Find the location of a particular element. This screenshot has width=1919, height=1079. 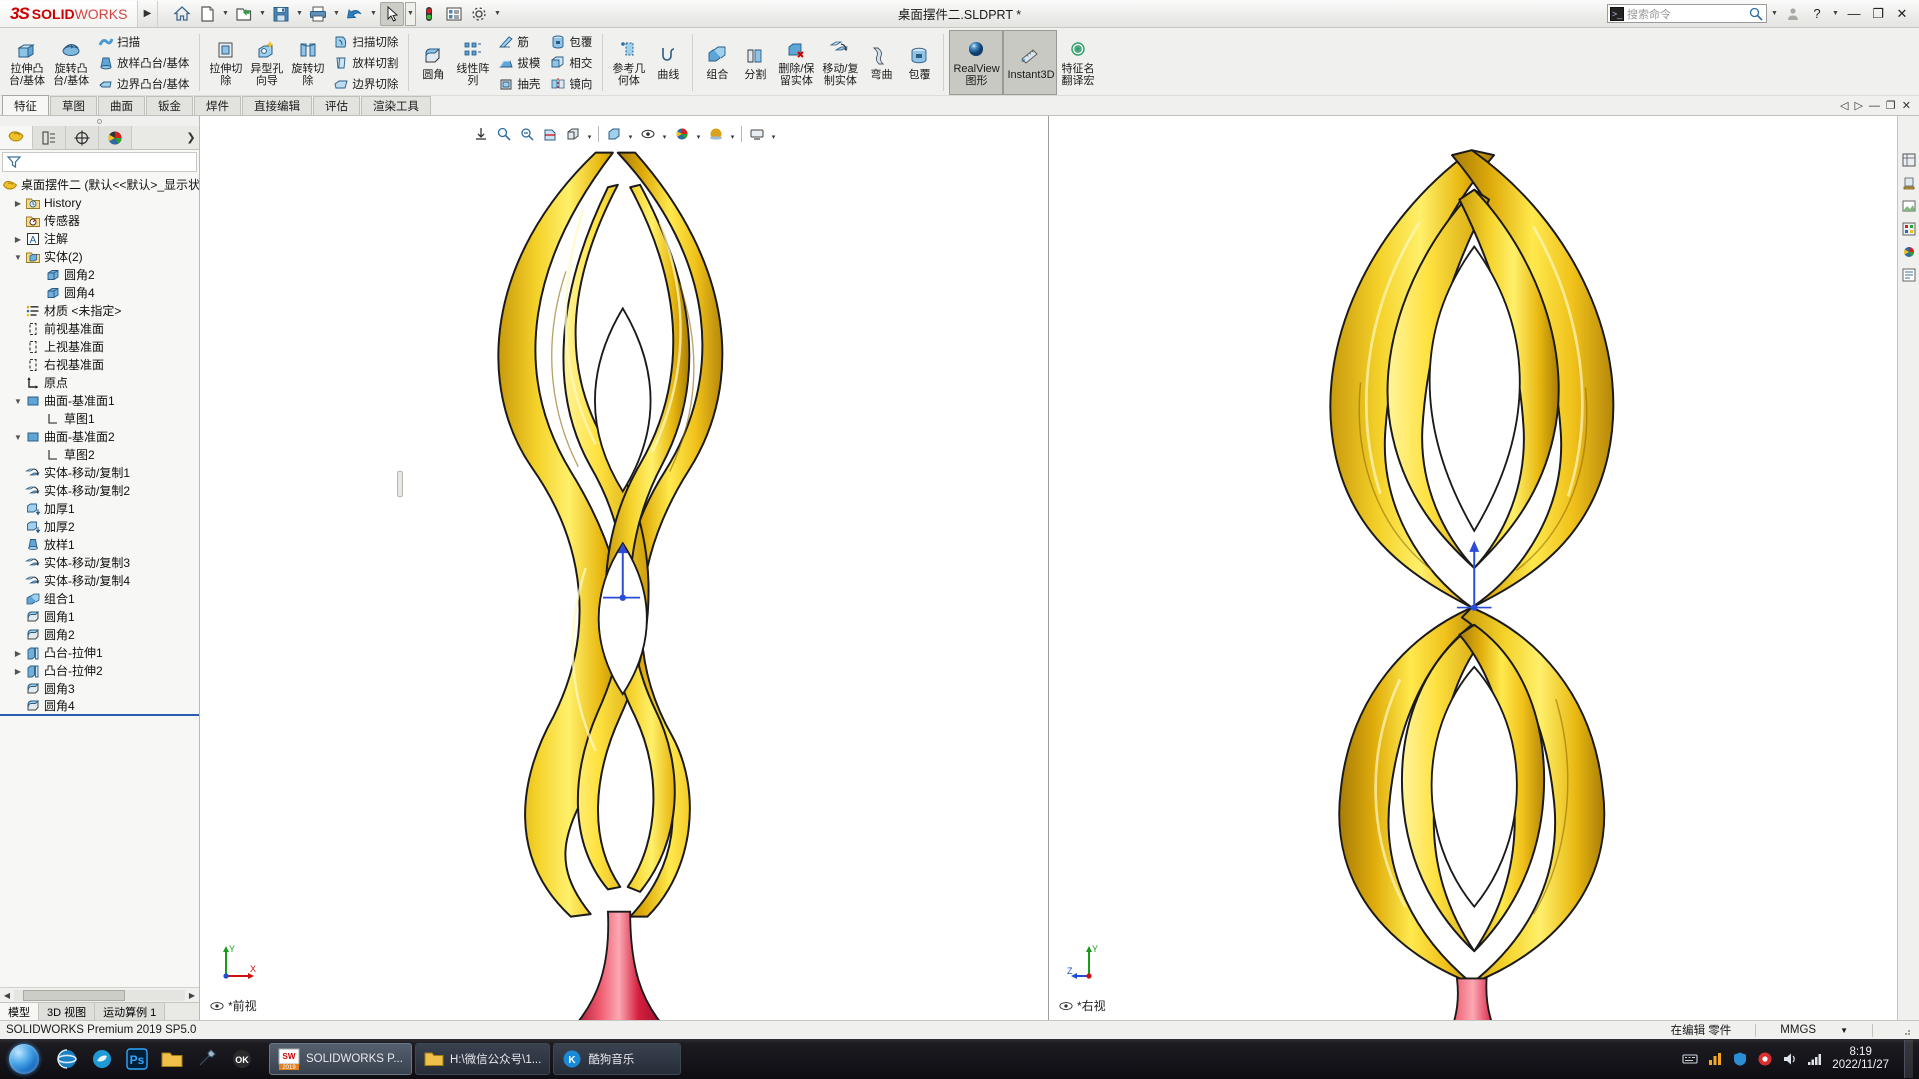

rebuild-icon is located at coordinates (429, 14).